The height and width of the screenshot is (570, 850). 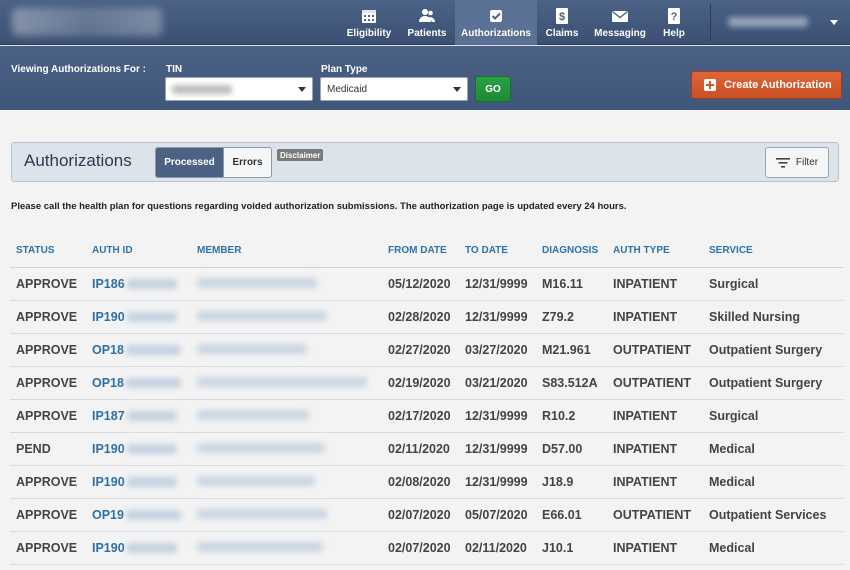 What do you see at coordinates (420, 482) in the screenshot?
I see `from-date-cell: 02/08/2020` at bounding box center [420, 482].